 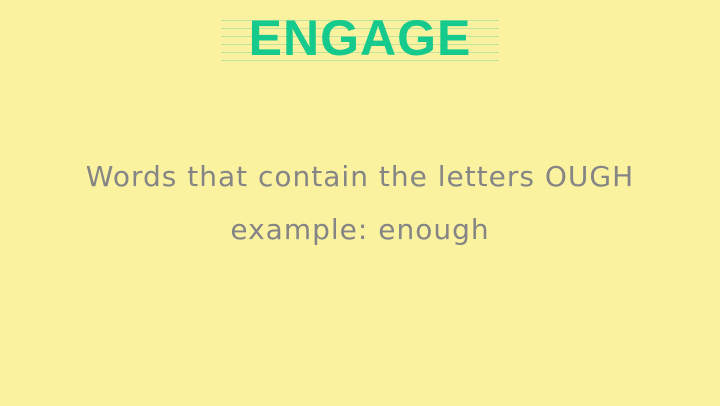 I want to click on example-text: example: enough, so click(x=360, y=229).